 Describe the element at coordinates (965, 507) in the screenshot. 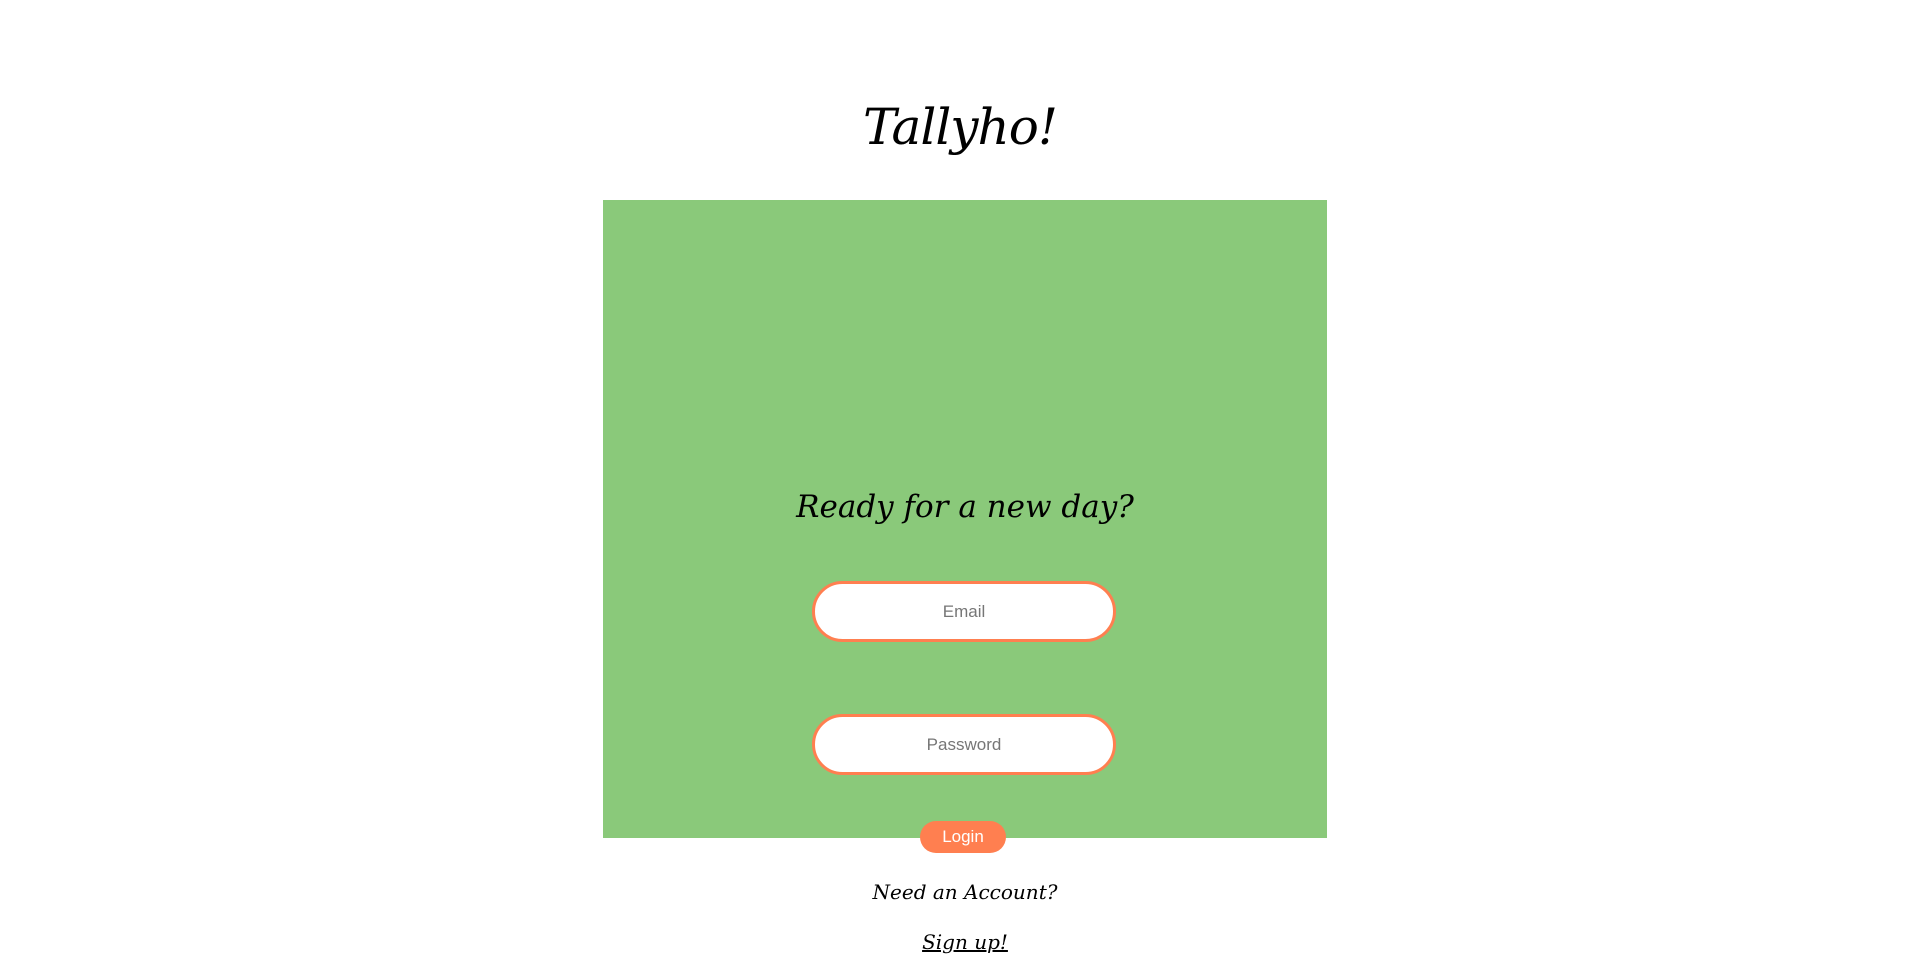

I see `login-heading: Ready for a new day?` at that location.